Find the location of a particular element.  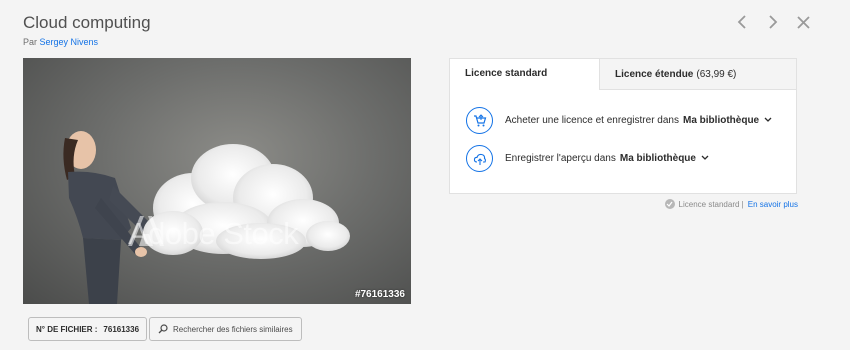

search-similar-label: Rechercher des fichiers similaires is located at coordinates (233, 329).